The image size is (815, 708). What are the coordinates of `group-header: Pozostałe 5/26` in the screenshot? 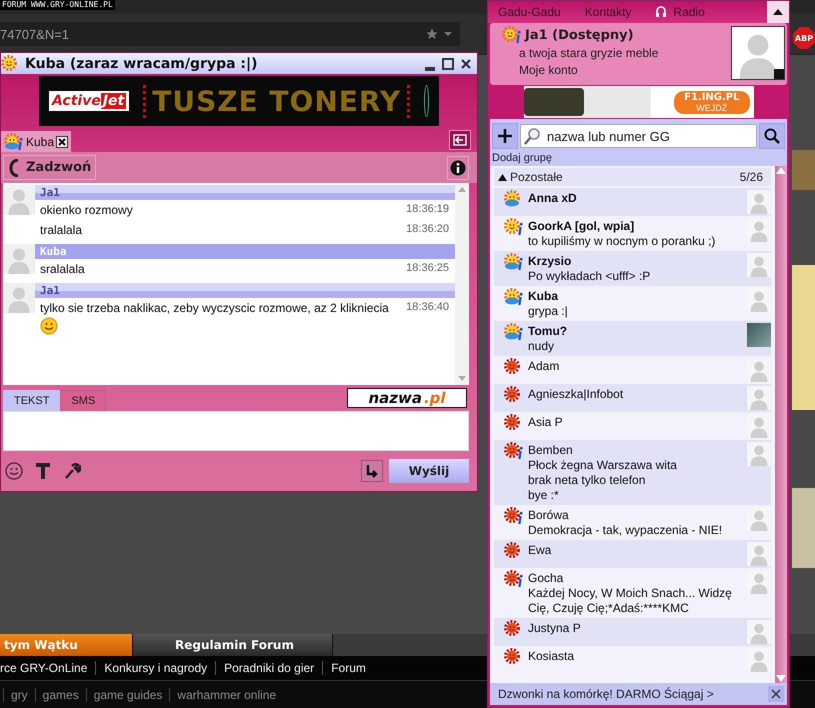 It's located at (632, 177).